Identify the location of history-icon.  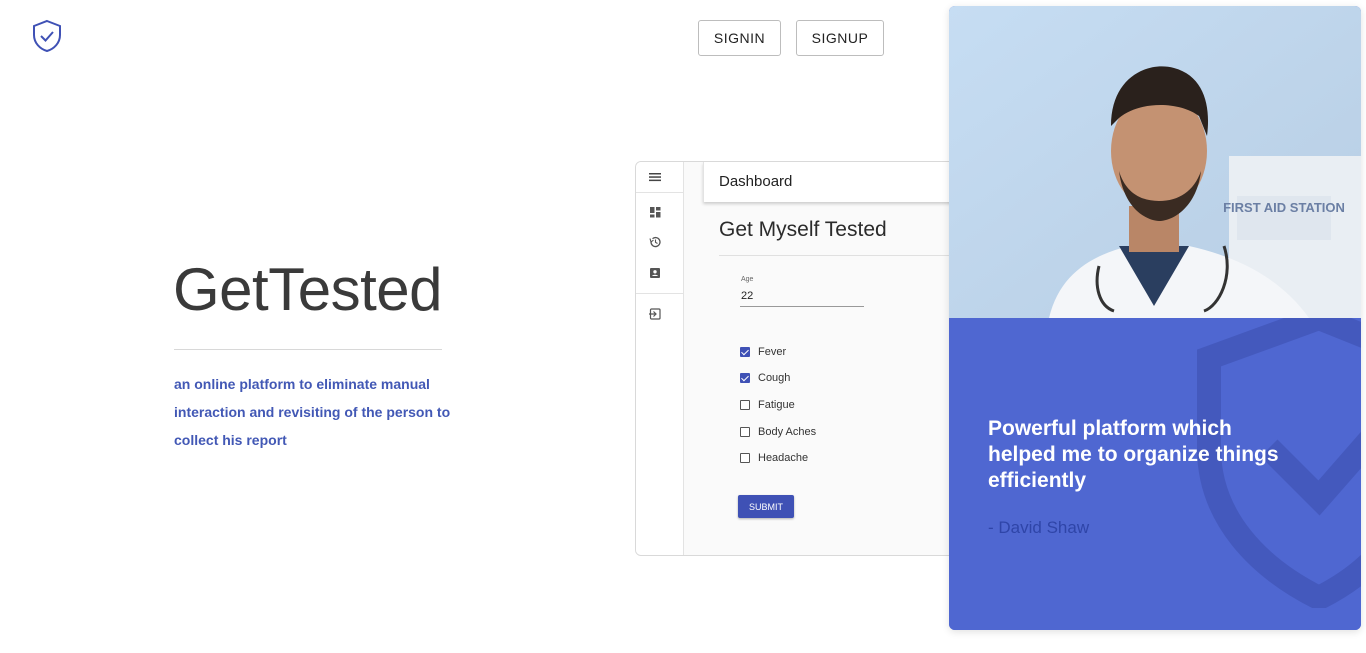
(655, 242).